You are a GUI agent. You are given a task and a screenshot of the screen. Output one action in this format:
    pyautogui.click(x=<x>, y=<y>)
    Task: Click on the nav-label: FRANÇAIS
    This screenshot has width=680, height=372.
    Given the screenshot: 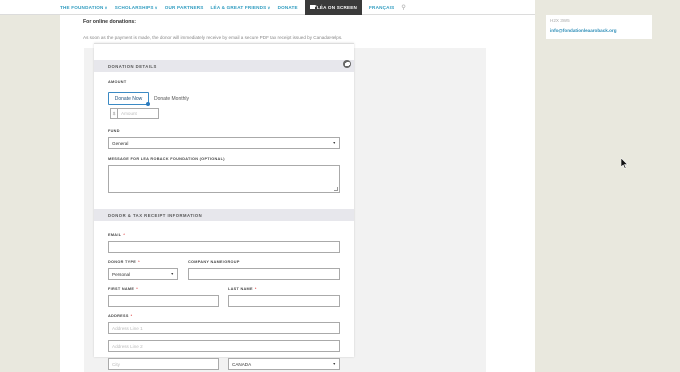 What is the action you would take?
    pyautogui.click(x=382, y=7)
    